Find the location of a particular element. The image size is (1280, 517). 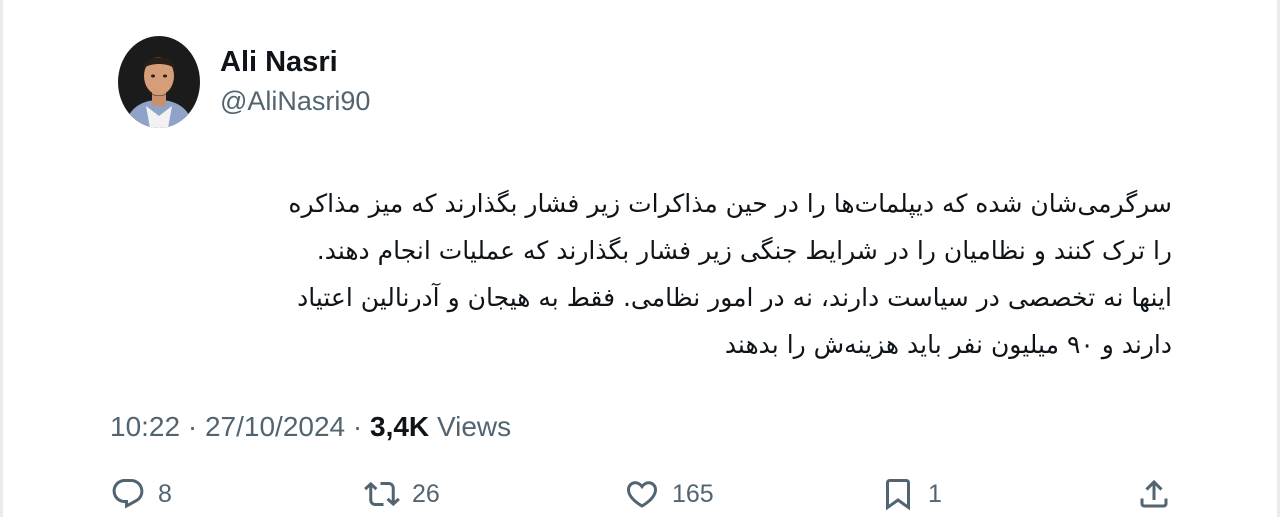

user-handle: @AliNasri90 is located at coordinates (295, 101).